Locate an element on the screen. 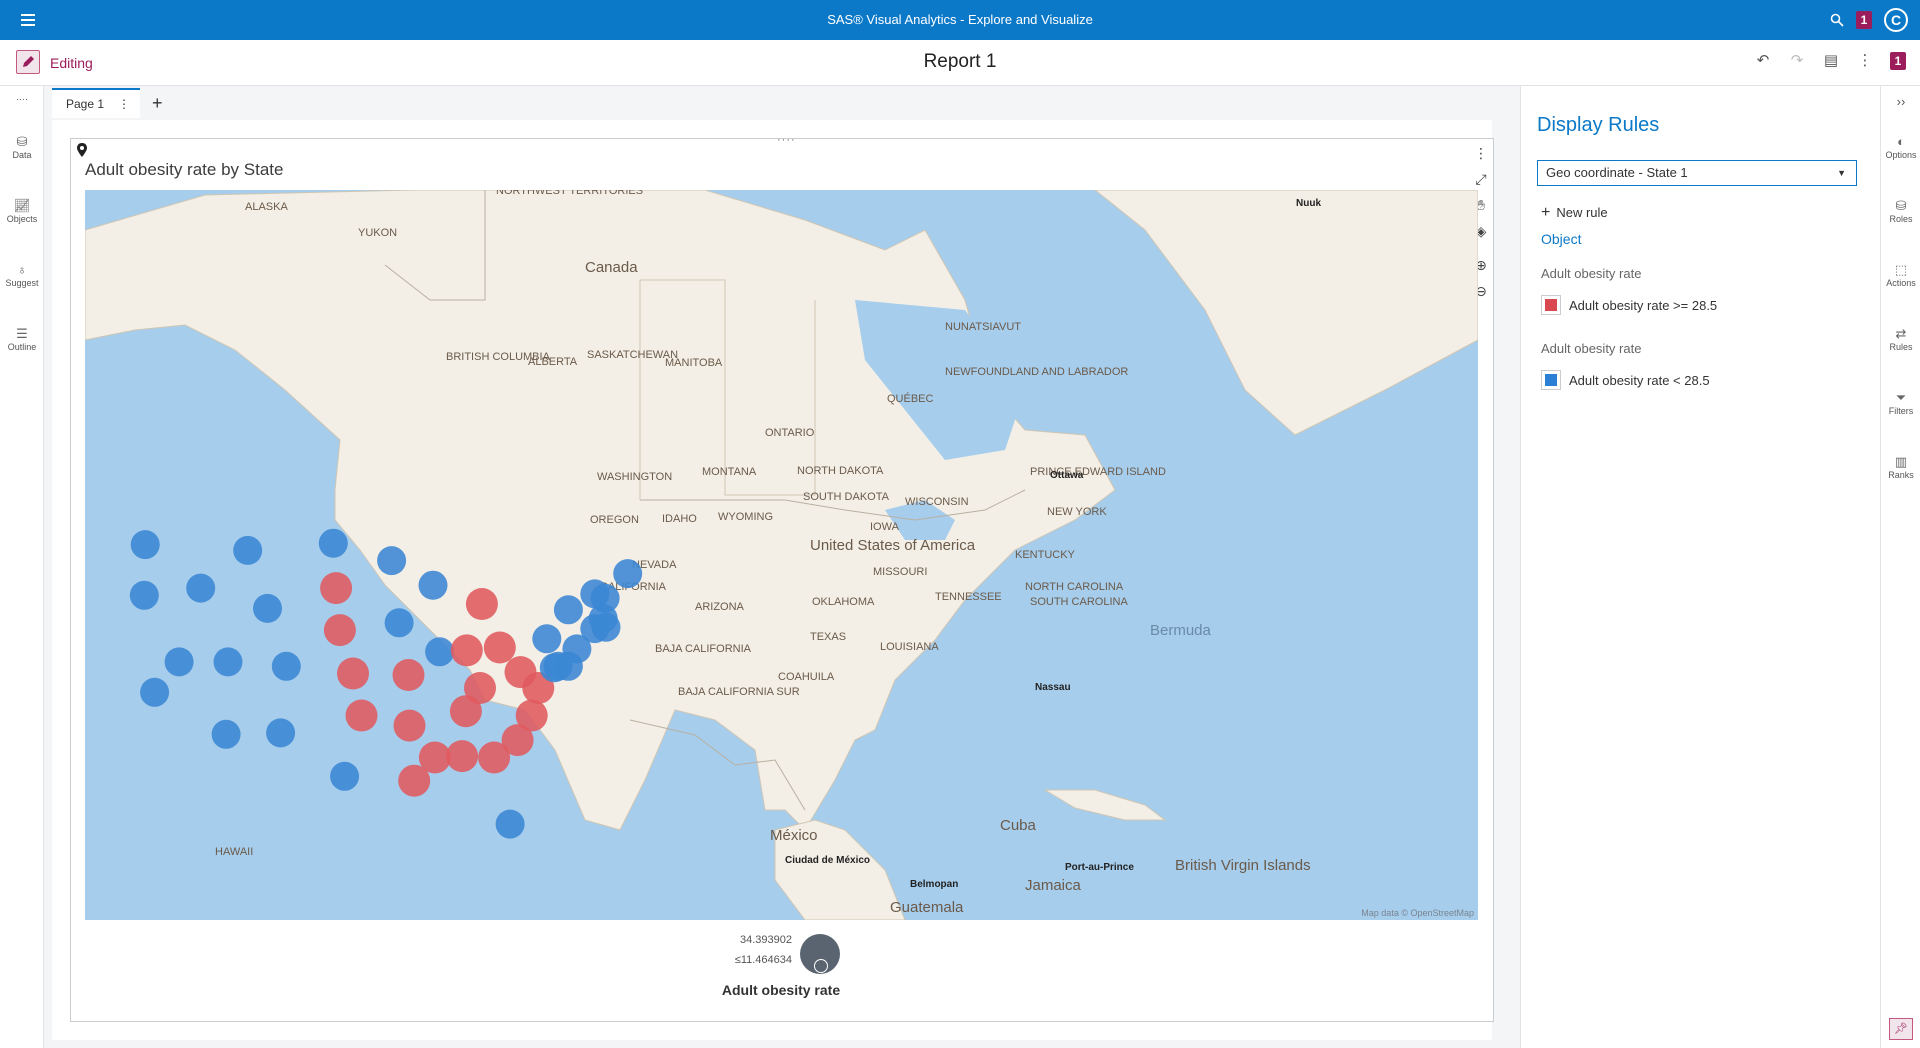  map-label-nwt: NORTHWEST TERRITORIES is located at coordinates (569, 193).